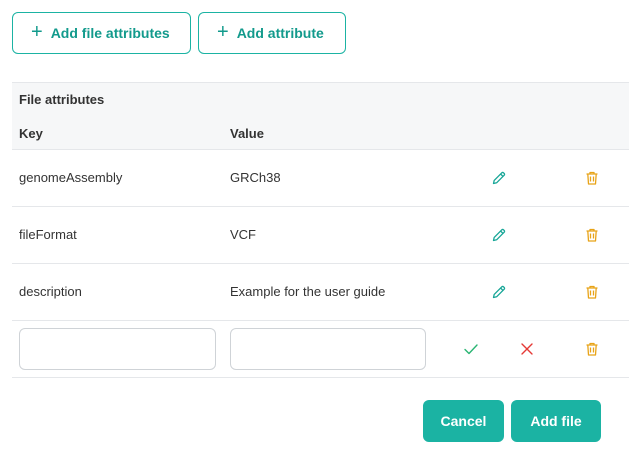  I want to click on check-icon, so click(471, 349).